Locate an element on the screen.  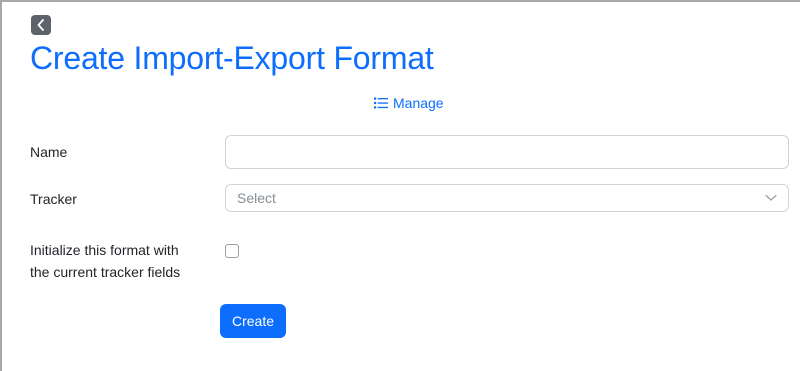
manage-link-label: Manage is located at coordinates (418, 103).